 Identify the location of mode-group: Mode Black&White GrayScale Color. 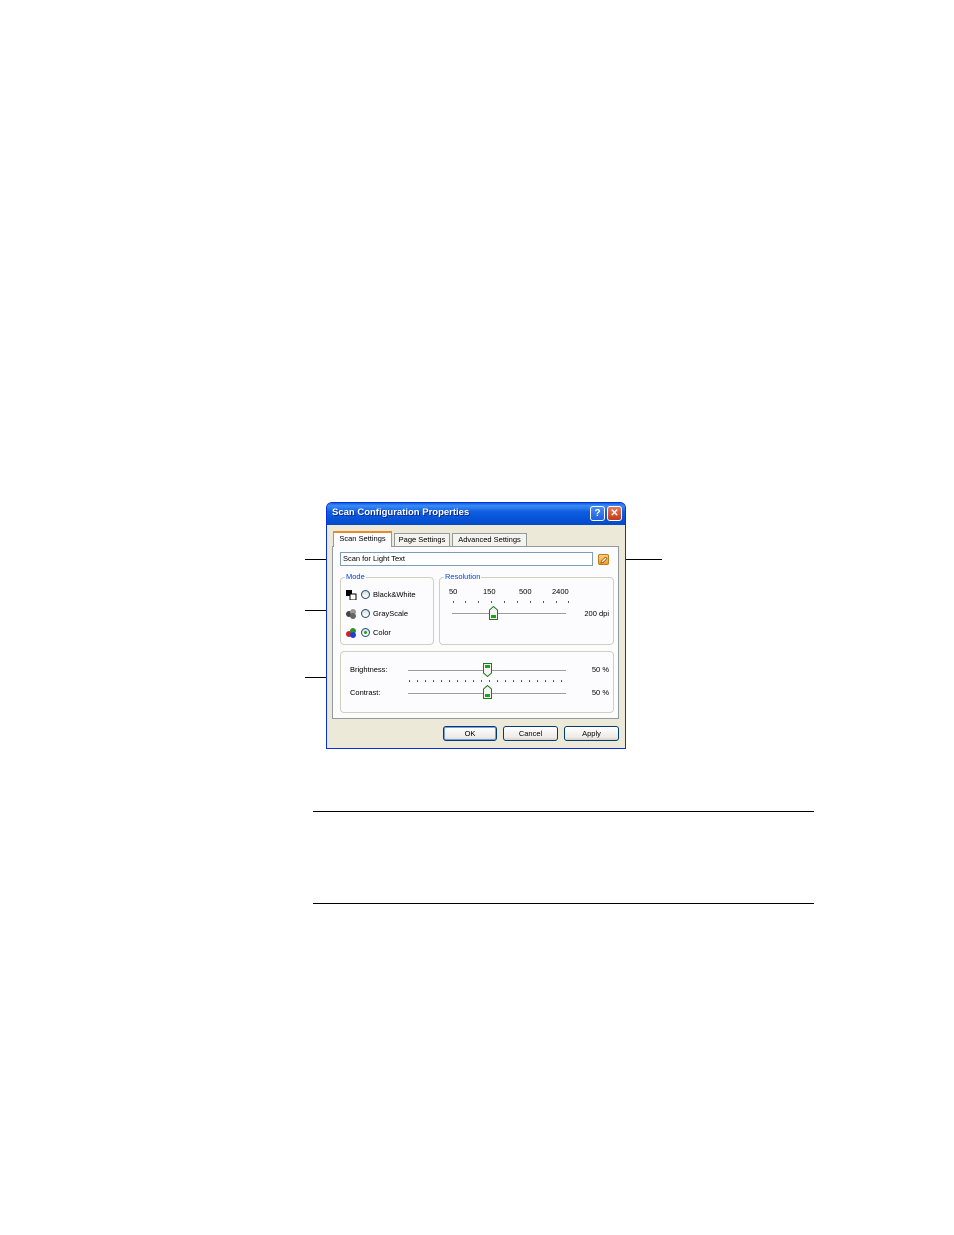
(387, 608).